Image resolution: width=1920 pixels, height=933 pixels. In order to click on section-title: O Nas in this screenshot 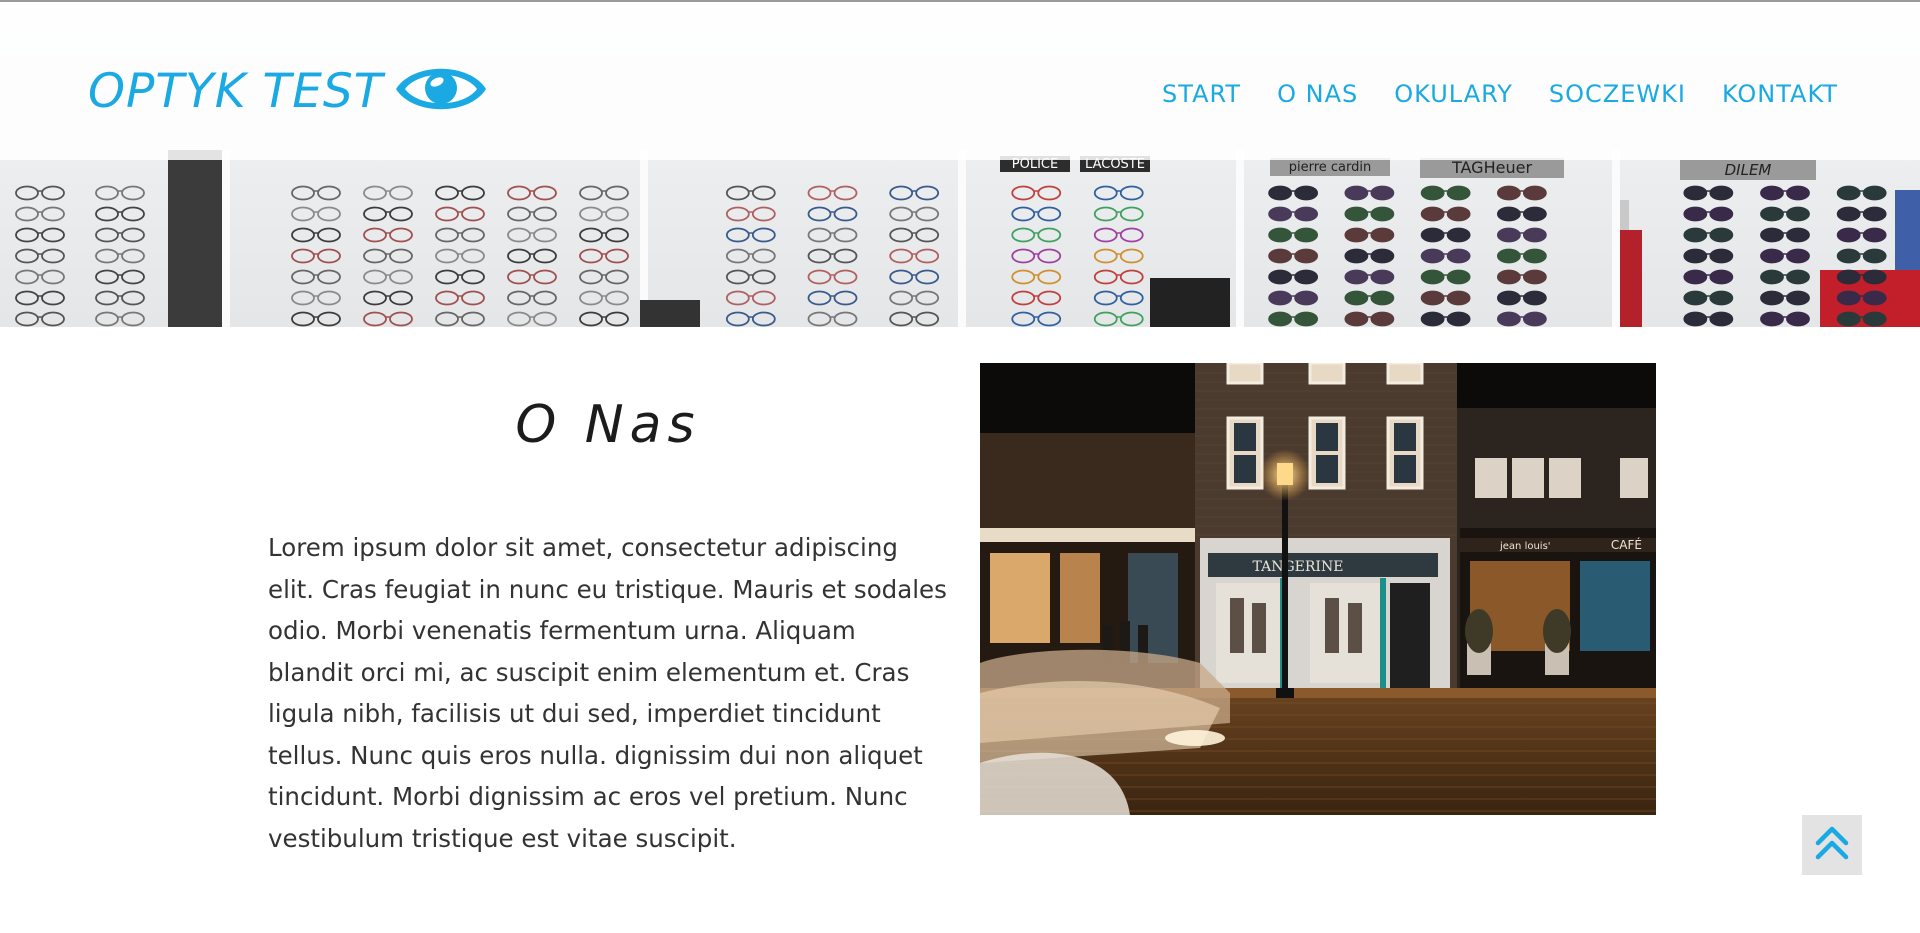, I will do `click(608, 425)`.